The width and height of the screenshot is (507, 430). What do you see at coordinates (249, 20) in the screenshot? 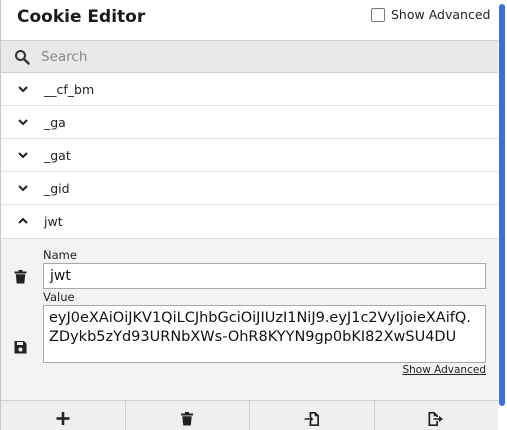
I see `header: Cookie Editor Show Advanced` at bounding box center [249, 20].